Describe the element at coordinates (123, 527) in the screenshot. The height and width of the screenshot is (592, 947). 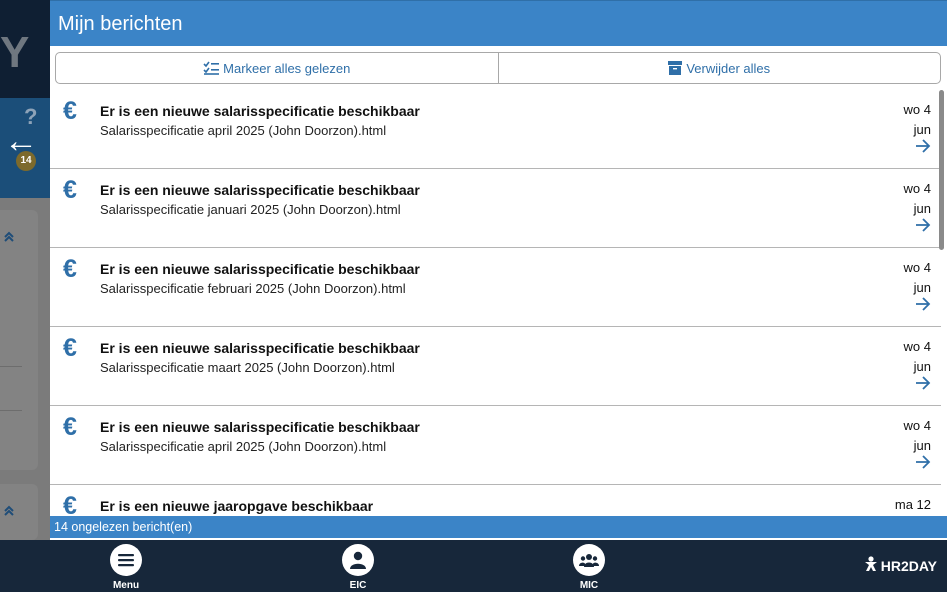
I see `unread-count-text: 14 ongelezen bericht(en)` at that location.